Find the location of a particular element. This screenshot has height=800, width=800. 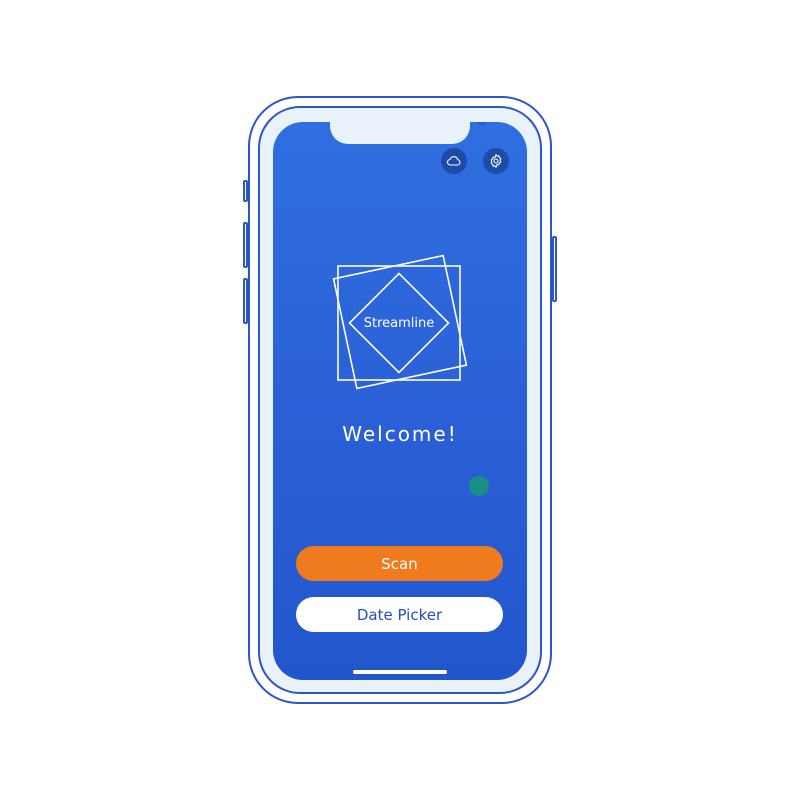

settings-button is located at coordinates (496, 161).